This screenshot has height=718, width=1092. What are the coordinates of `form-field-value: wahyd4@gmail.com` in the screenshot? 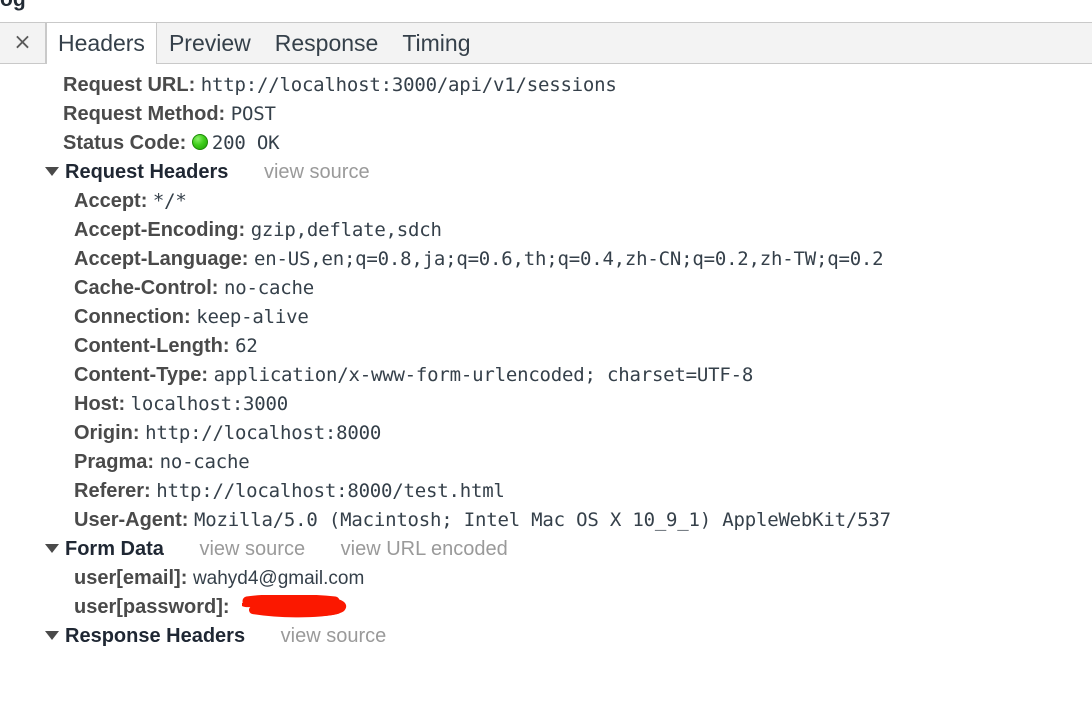 It's located at (278, 578).